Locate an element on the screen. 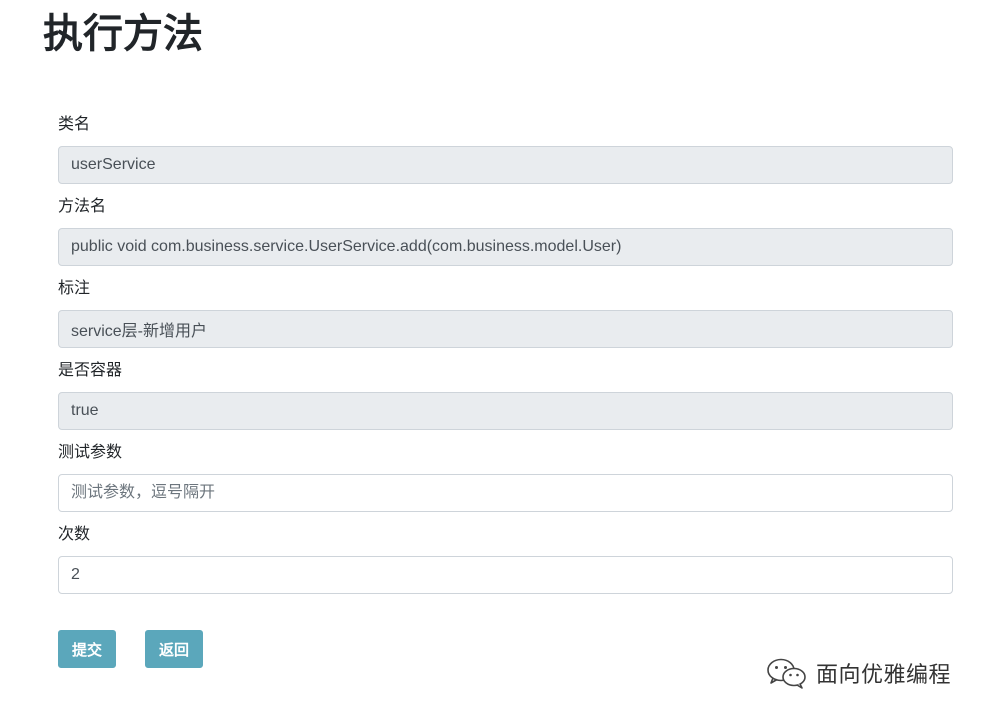 Image resolution: width=991 pixels, height=717 pixels. watermark: 面向优雅编程 is located at coordinates (858, 673).